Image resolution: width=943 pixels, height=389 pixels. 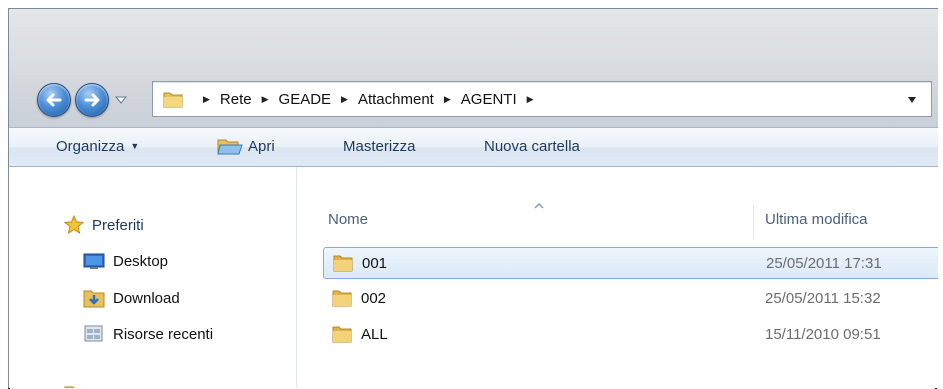 I want to click on burn-button: Masterizza, so click(x=379, y=146).